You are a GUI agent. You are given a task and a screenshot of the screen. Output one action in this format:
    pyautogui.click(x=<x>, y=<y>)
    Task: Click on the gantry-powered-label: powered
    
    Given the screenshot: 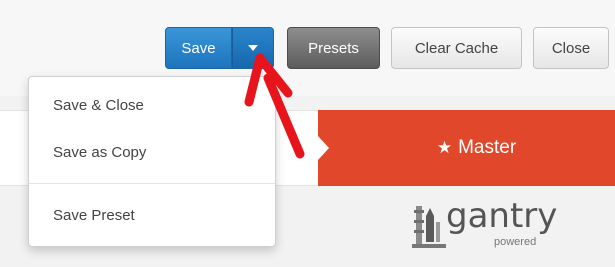 What is the action you would take?
    pyautogui.click(x=515, y=242)
    